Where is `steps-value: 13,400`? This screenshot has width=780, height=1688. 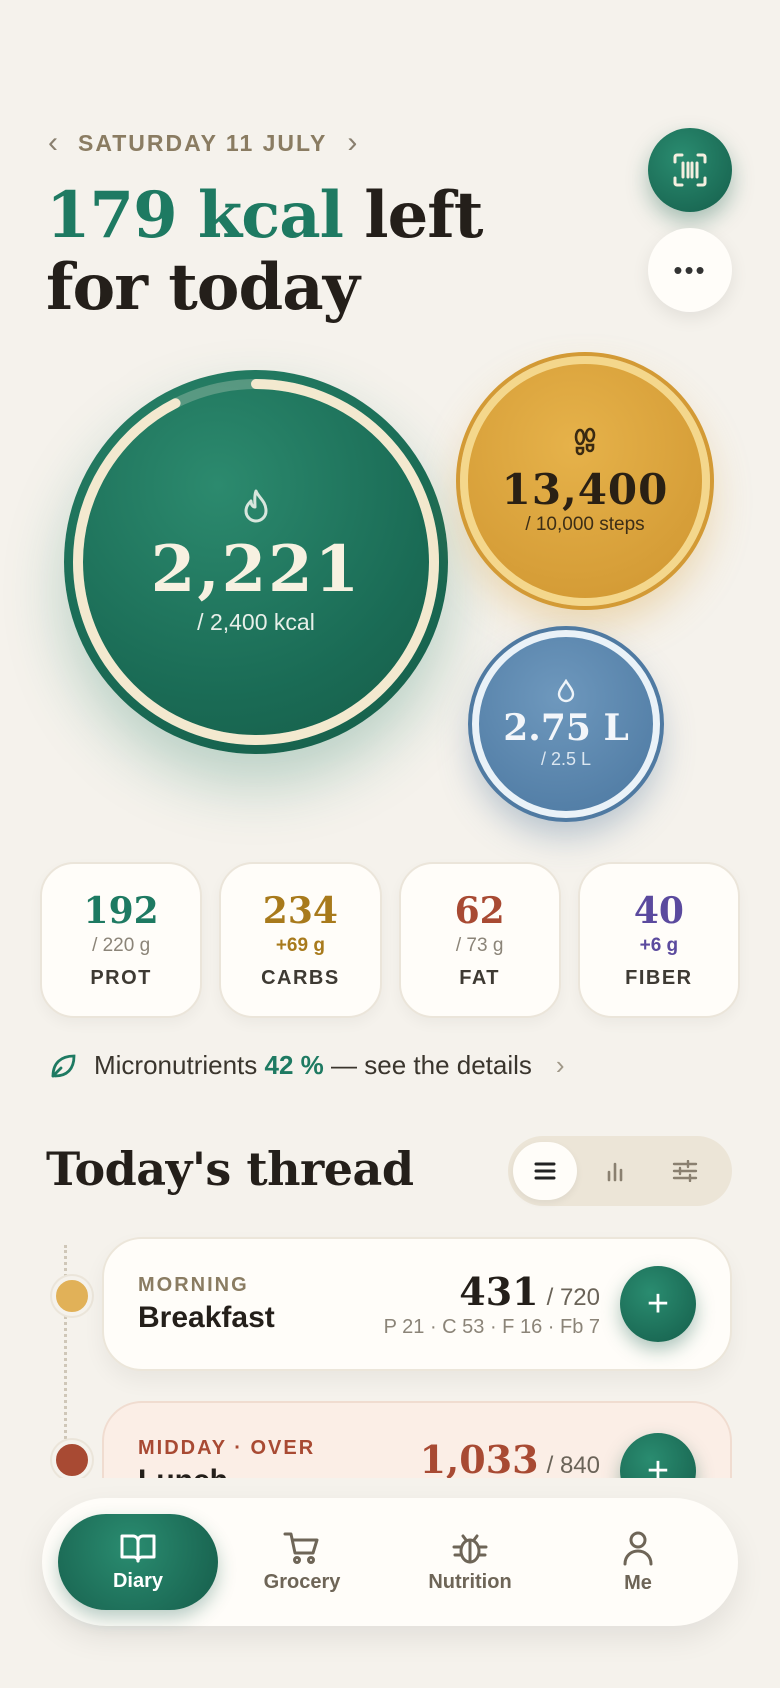
steps-value: 13,400 is located at coordinates (585, 489).